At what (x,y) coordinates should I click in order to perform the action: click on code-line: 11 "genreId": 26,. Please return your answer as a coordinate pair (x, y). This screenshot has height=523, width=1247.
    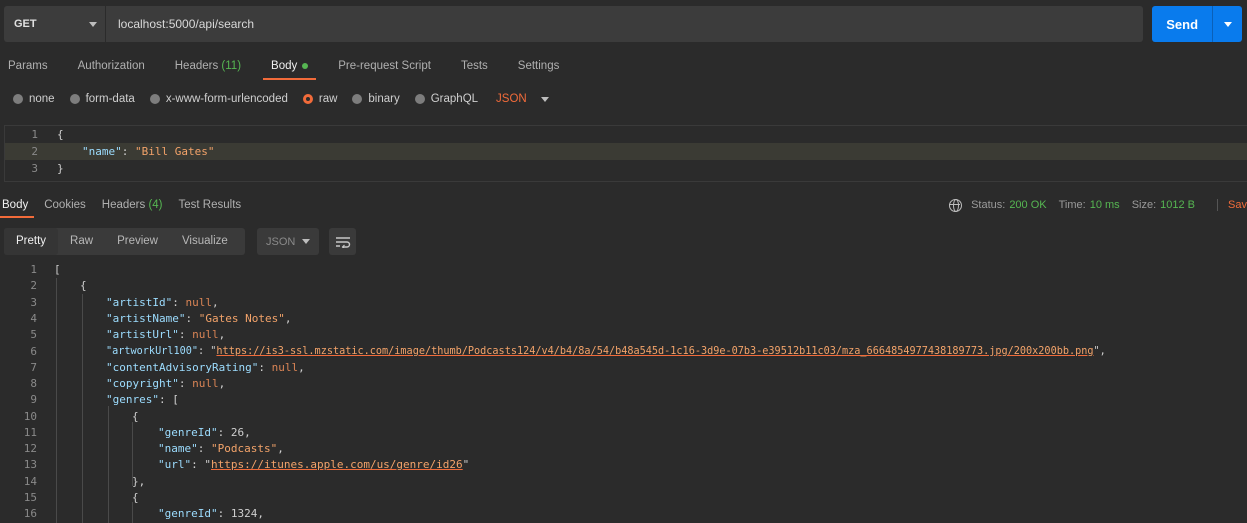
    Looking at the image, I should click on (137, 432).